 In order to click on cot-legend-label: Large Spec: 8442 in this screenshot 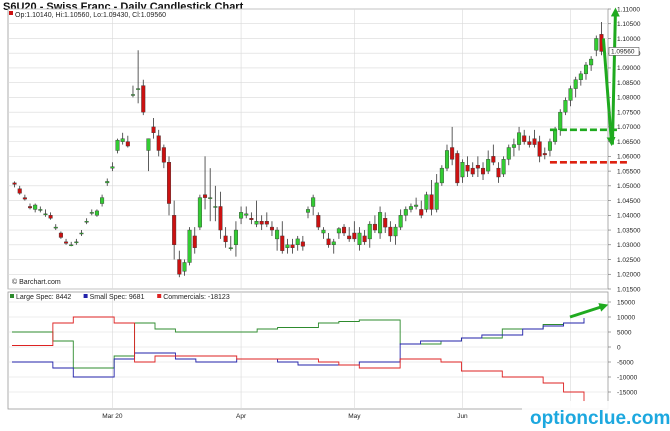, I will do `click(43, 297)`.